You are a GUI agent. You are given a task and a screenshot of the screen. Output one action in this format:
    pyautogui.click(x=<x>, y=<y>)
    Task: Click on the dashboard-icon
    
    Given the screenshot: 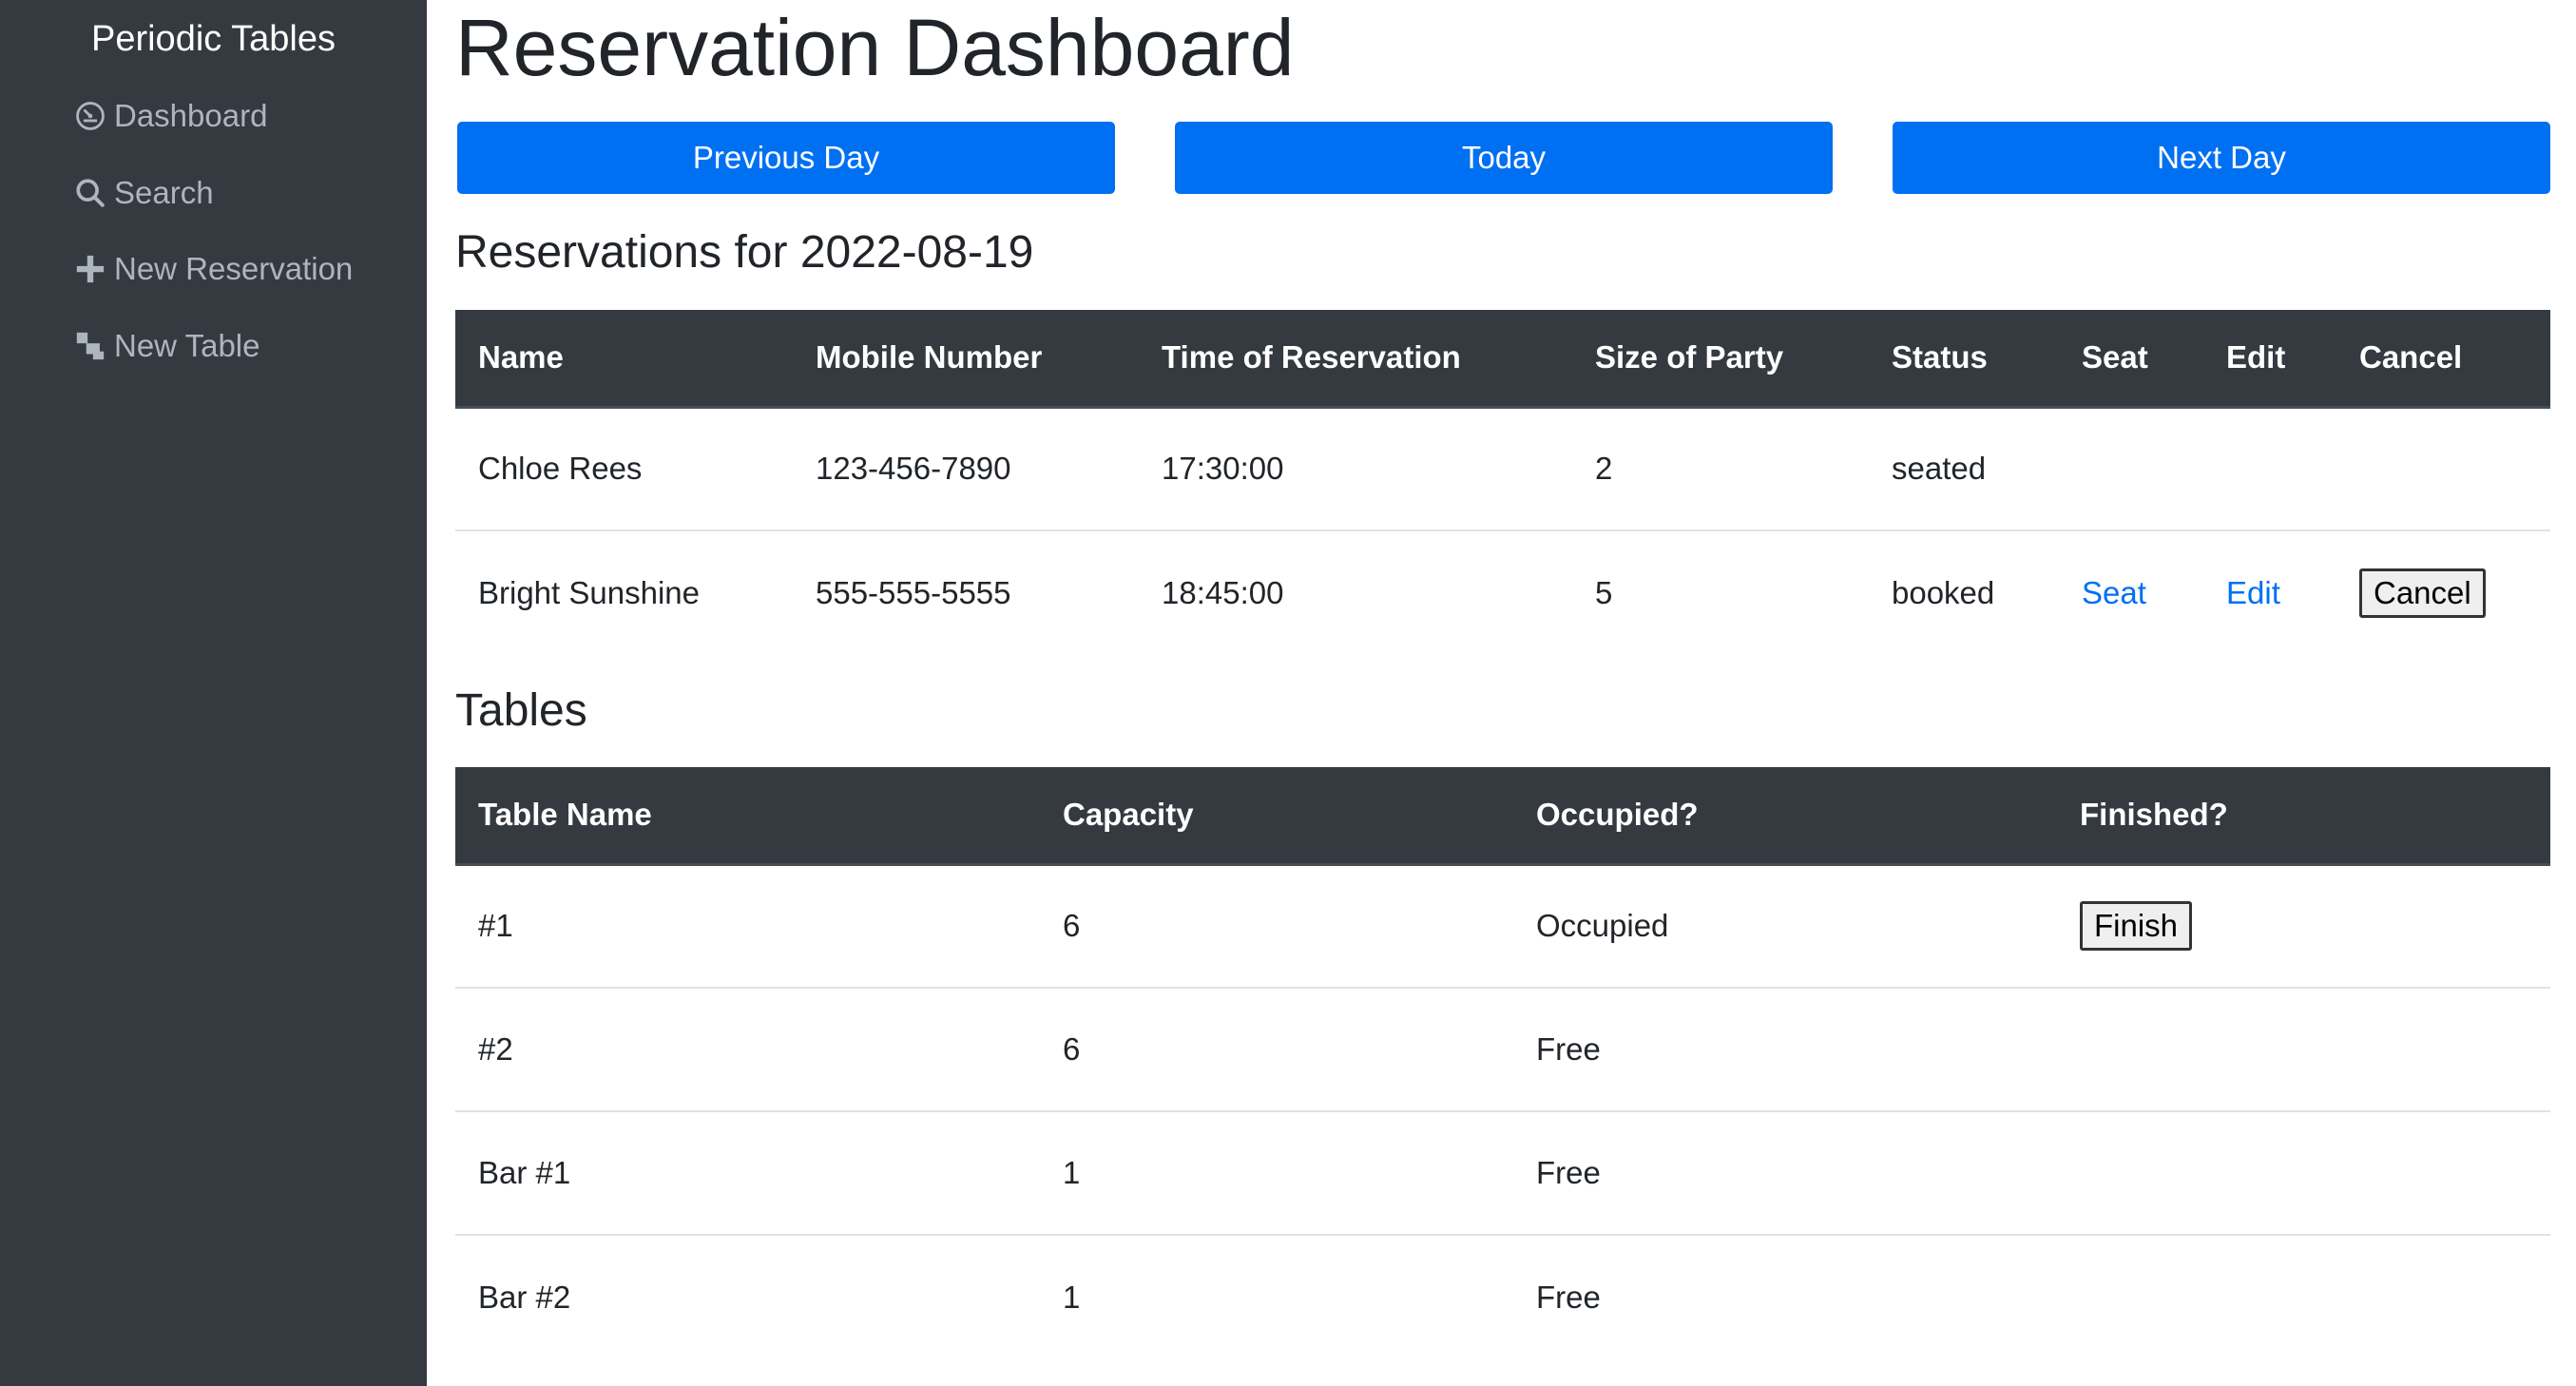 What is the action you would take?
    pyautogui.click(x=91, y=116)
    